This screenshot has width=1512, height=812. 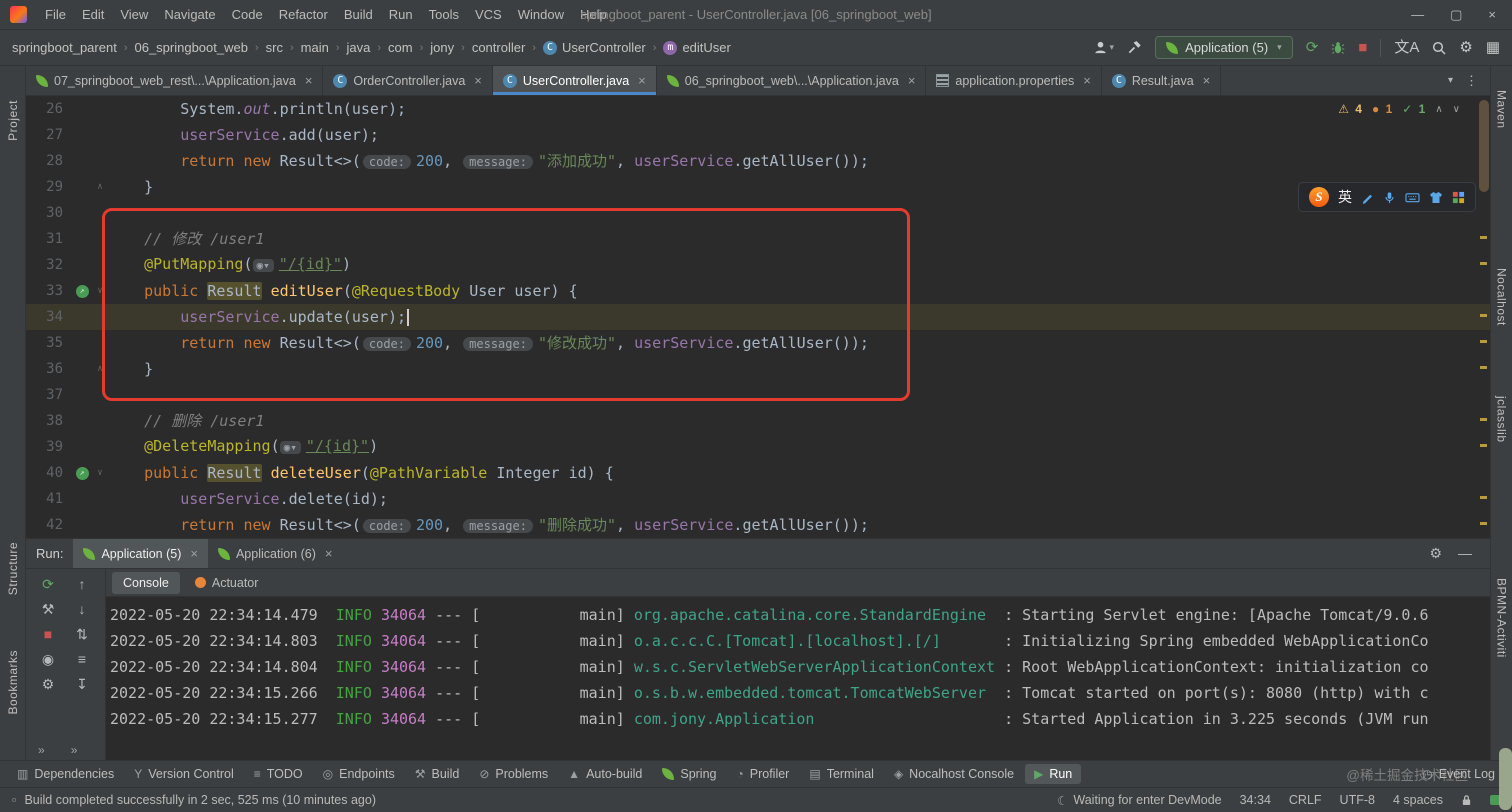 I want to click on line-number: 33, so click(x=49, y=291).